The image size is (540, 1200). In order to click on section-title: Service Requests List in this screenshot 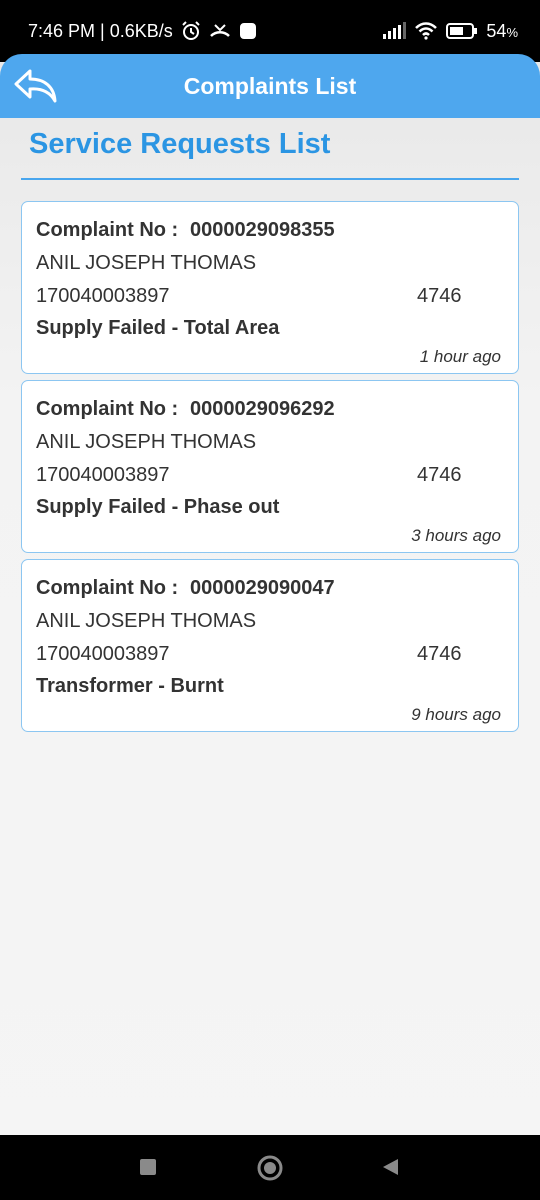, I will do `click(180, 144)`.